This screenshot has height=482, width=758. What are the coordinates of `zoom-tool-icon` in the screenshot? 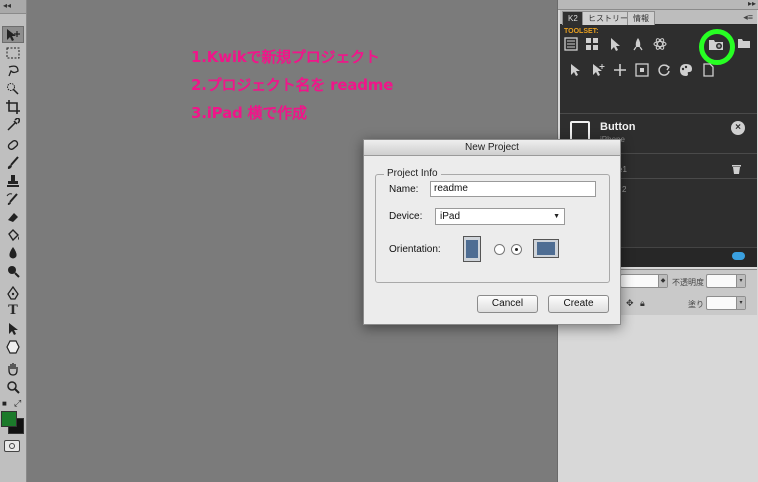 It's located at (13, 386).